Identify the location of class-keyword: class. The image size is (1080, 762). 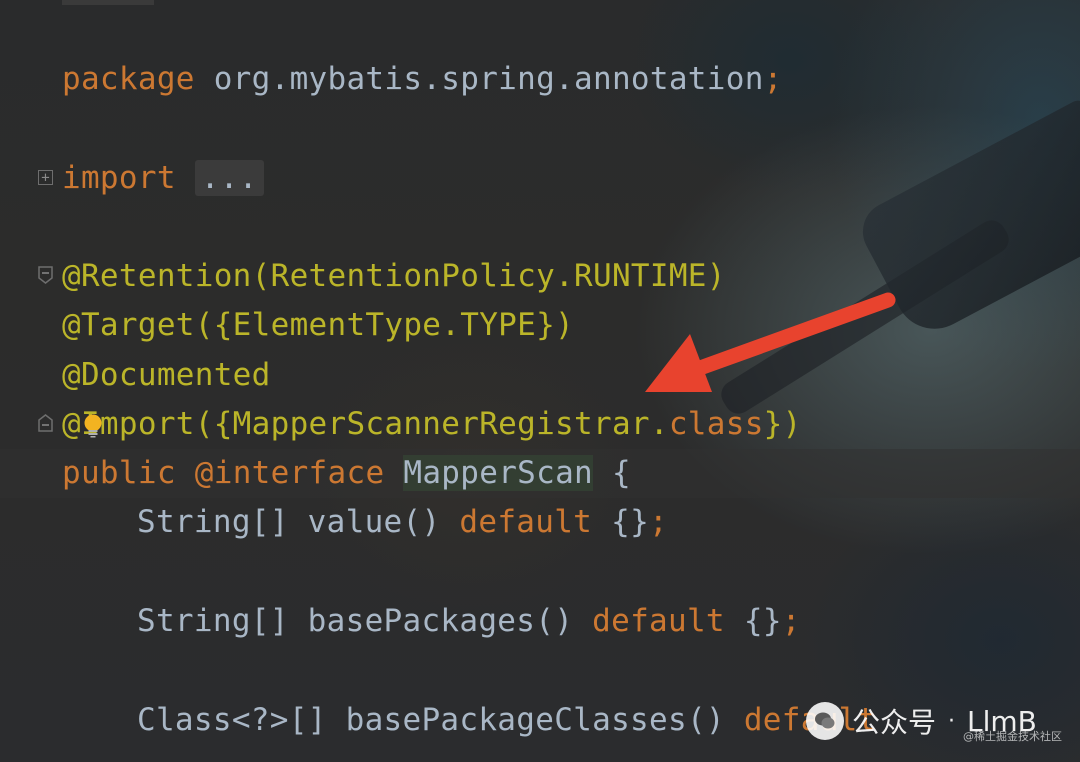
(716, 424).